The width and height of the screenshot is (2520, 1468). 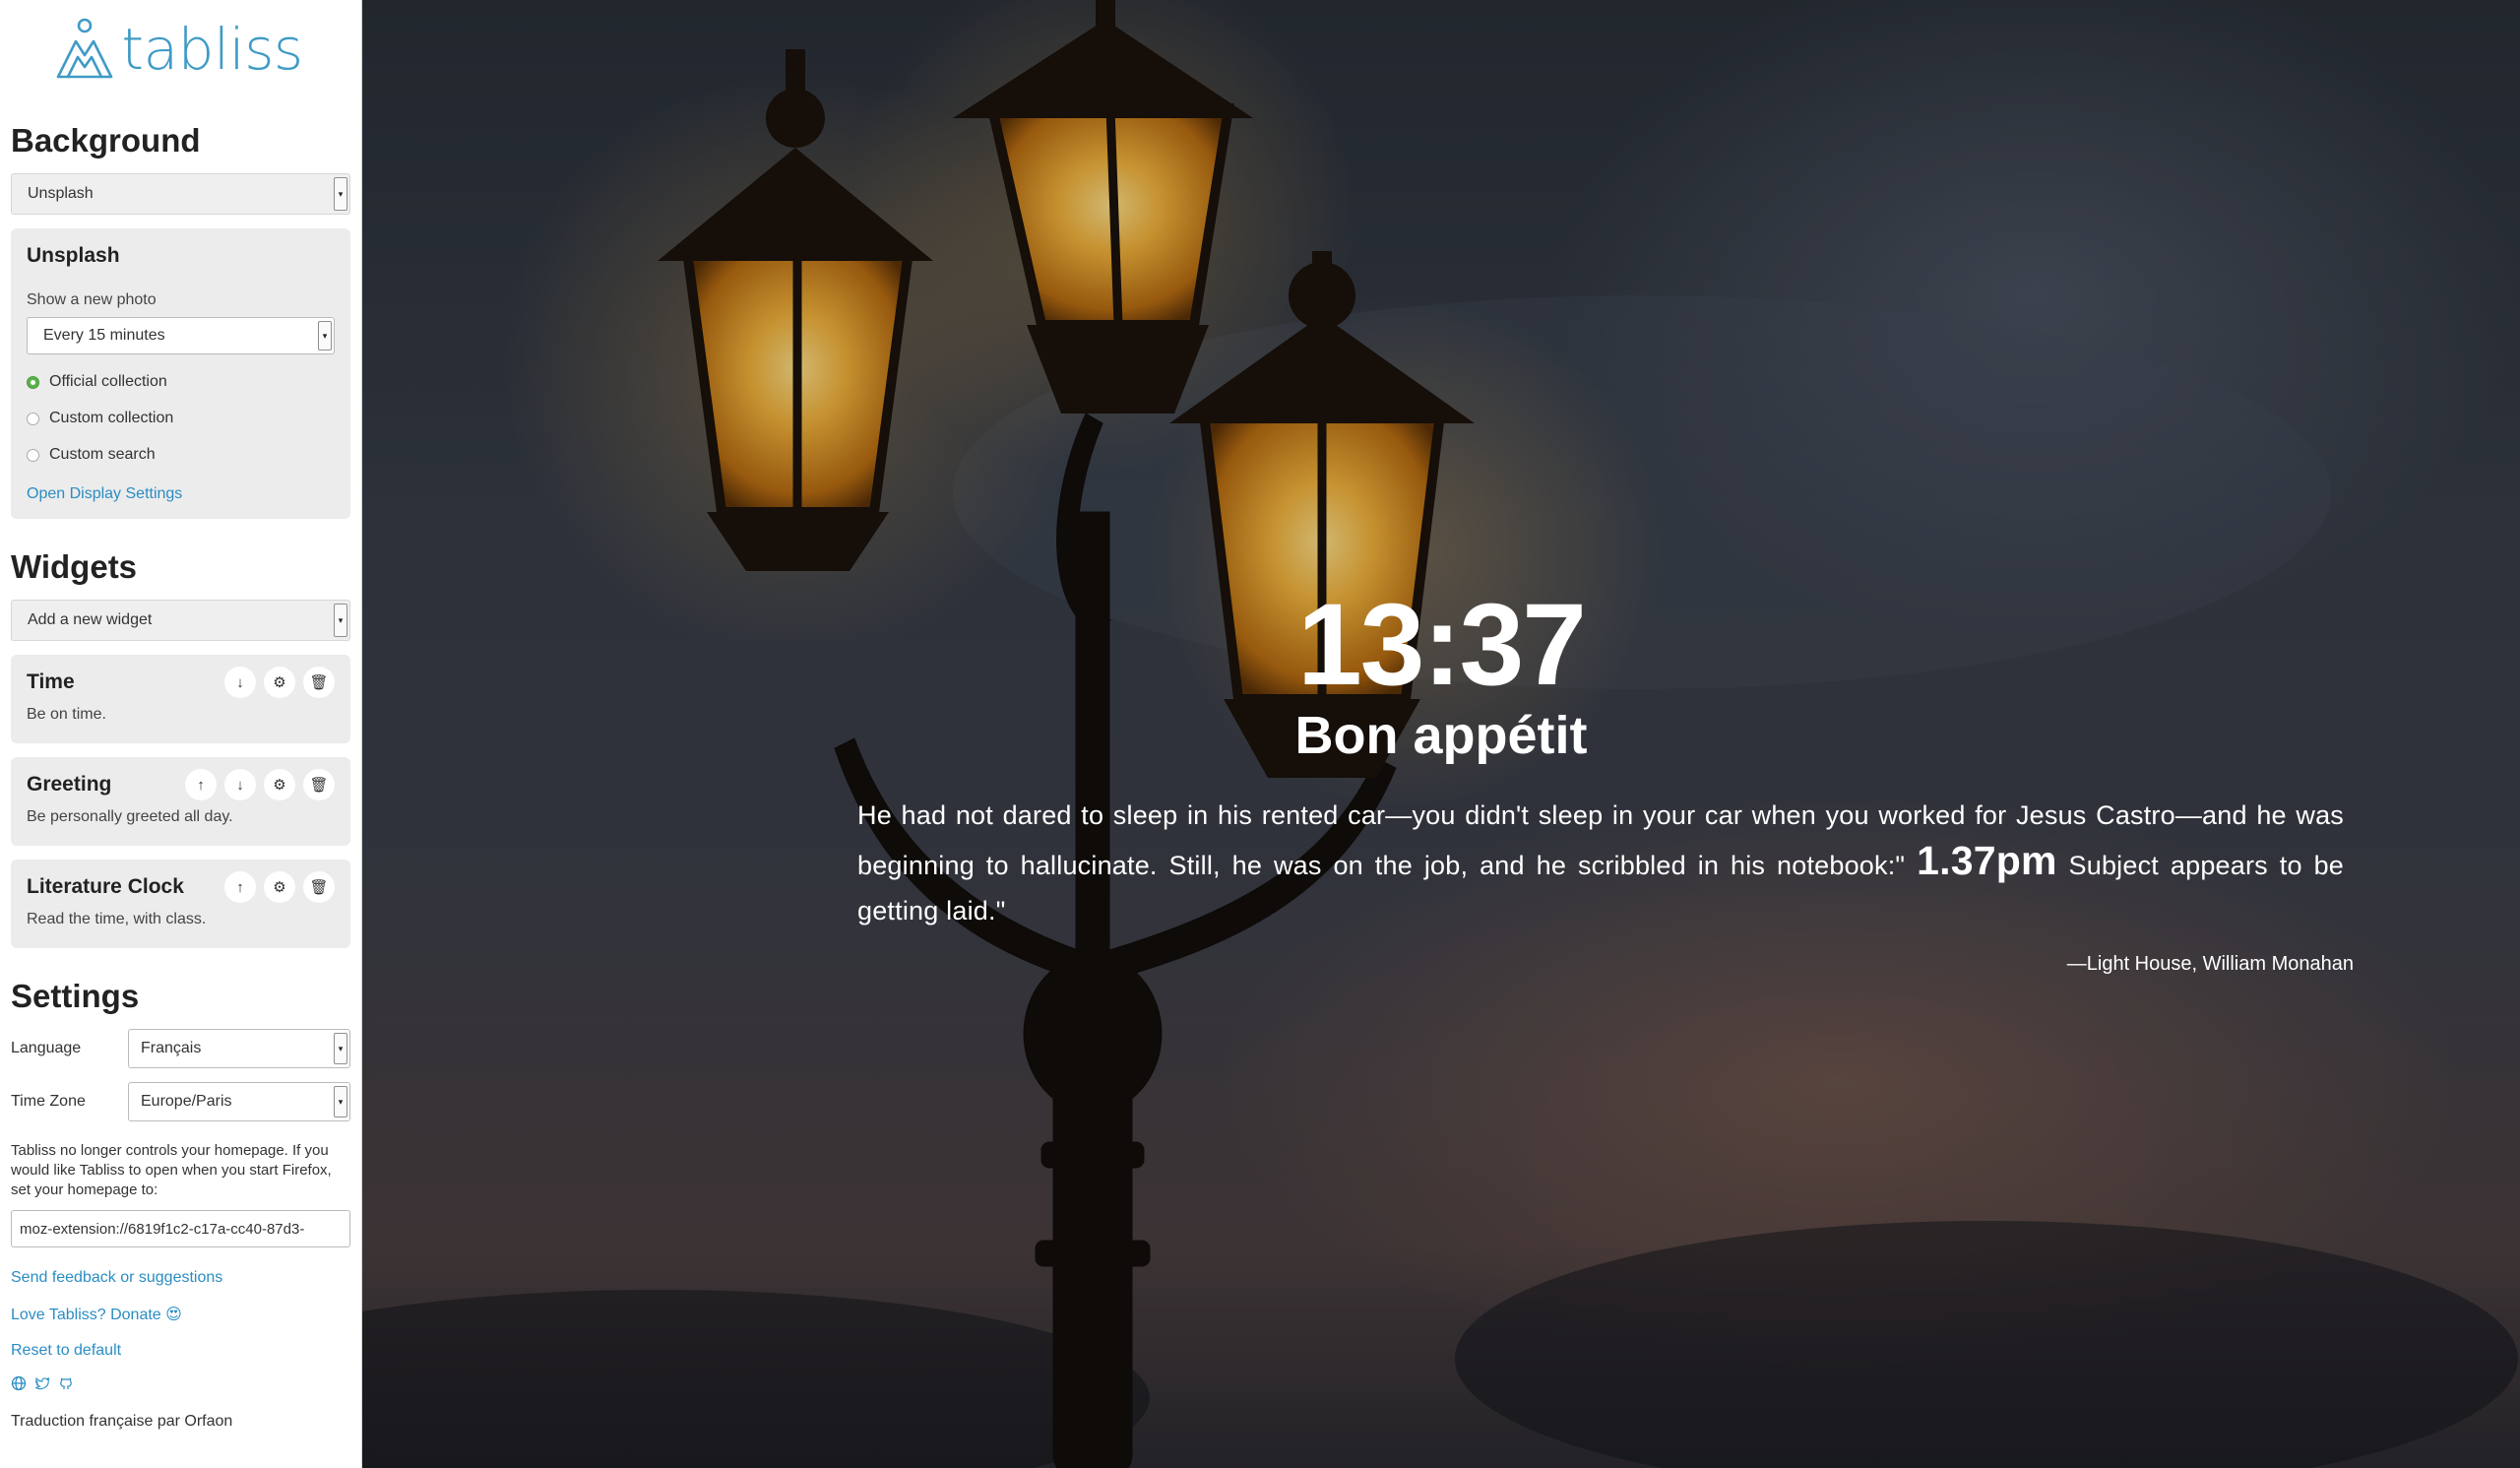 What do you see at coordinates (48, 1102) in the screenshot?
I see `timezone-label: Time Zone` at bounding box center [48, 1102].